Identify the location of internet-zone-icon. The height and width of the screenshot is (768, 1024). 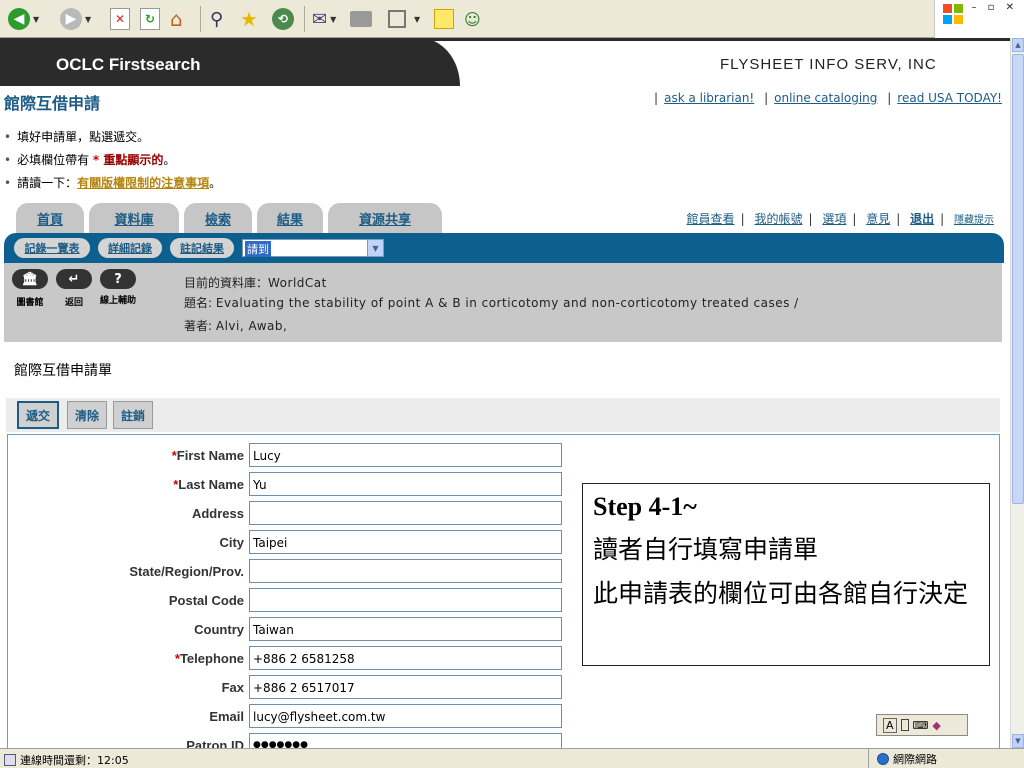
(883, 758).